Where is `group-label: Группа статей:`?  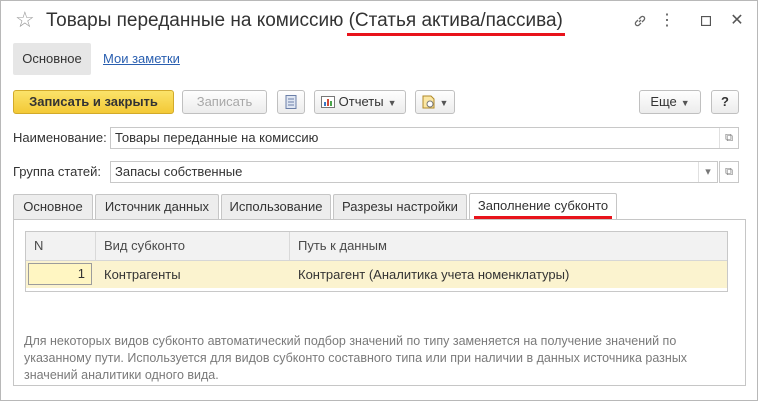 group-label: Группа статей: is located at coordinates (57, 171).